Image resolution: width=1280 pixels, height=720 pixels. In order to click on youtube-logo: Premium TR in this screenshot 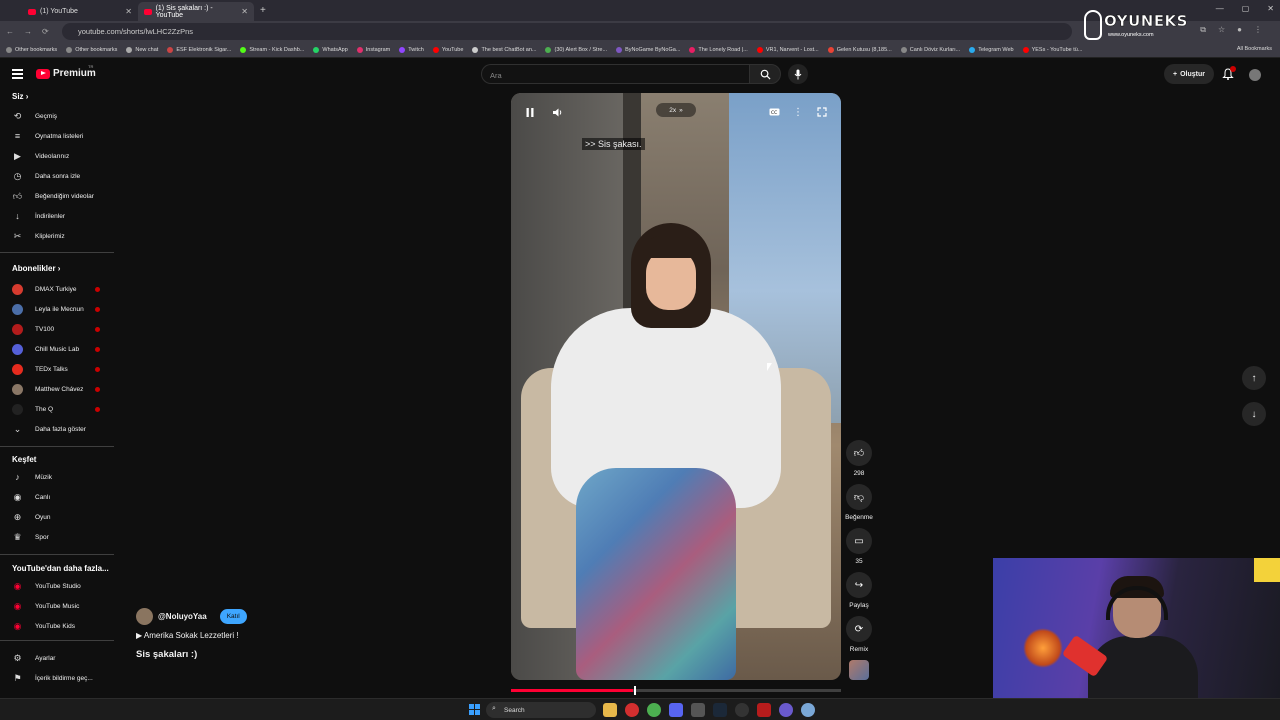, I will do `click(66, 71)`.